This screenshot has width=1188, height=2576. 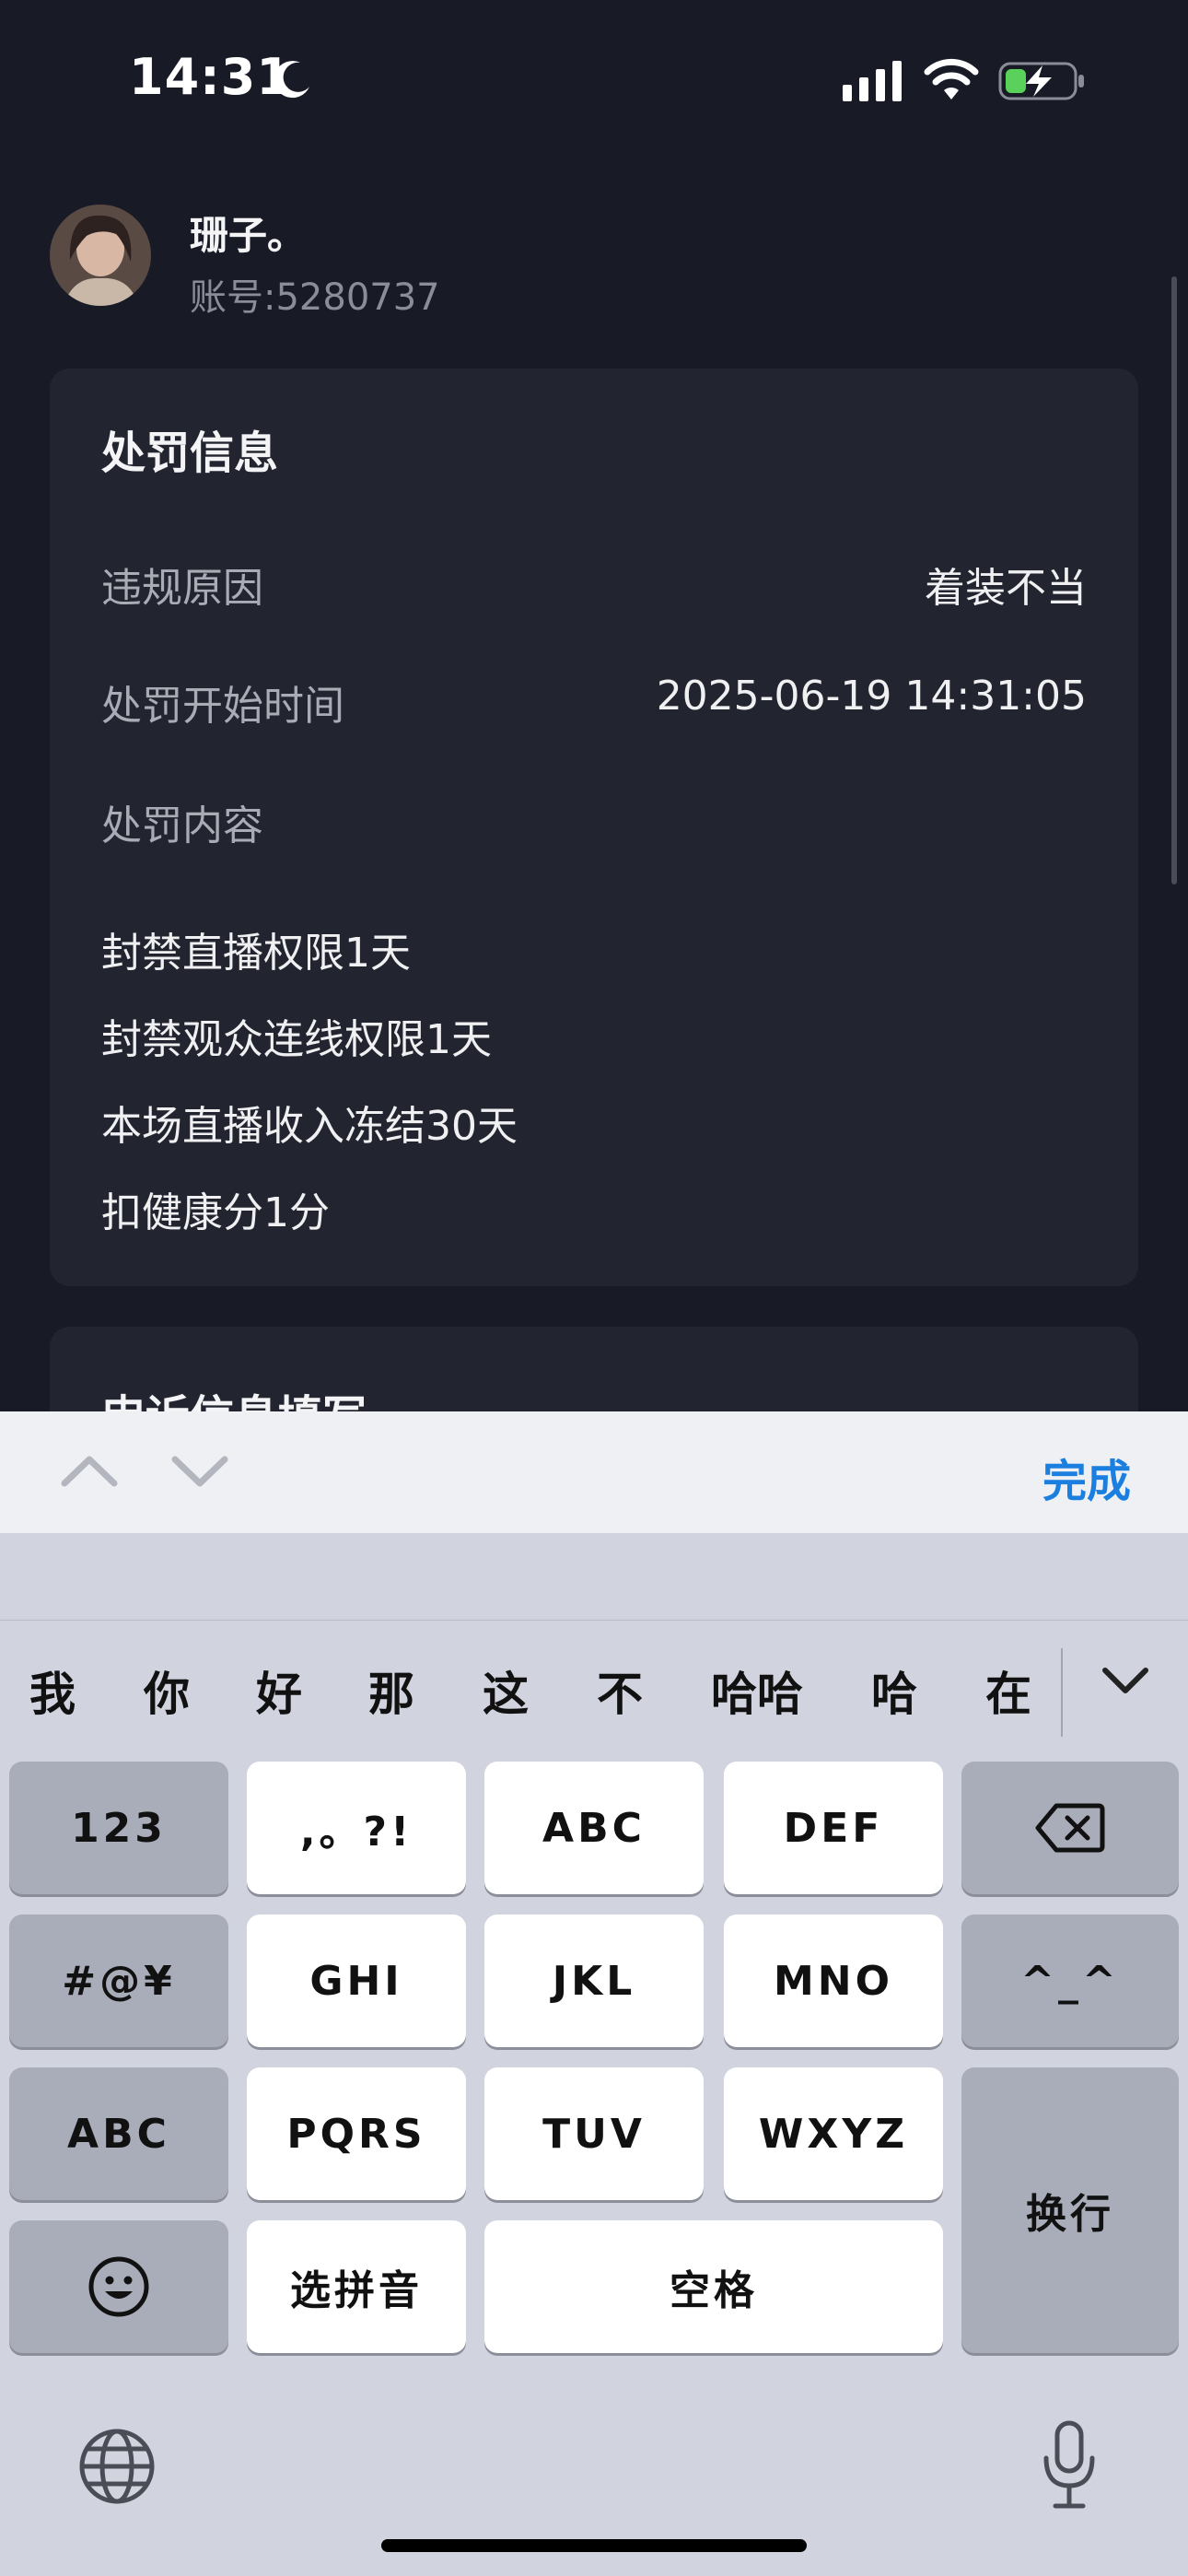 What do you see at coordinates (1086, 1477) in the screenshot?
I see `done-button: 完成` at bounding box center [1086, 1477].